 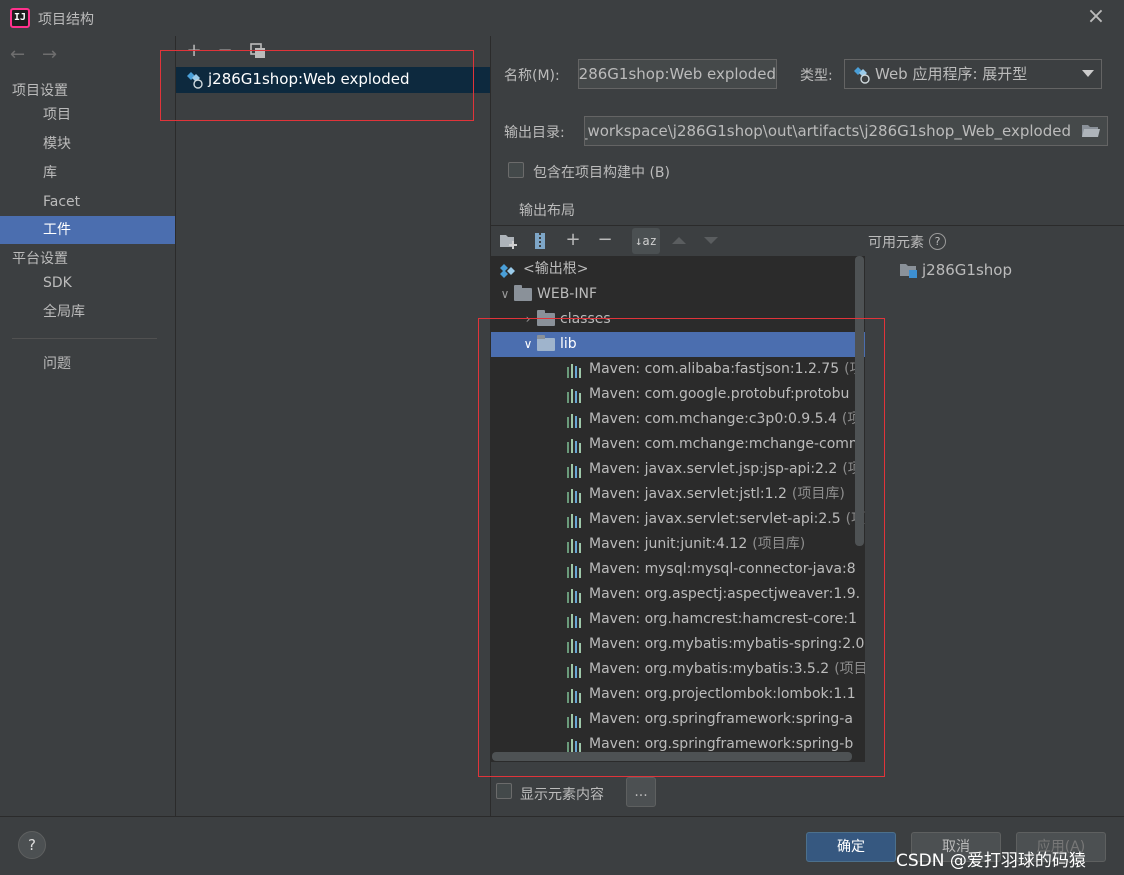 I want to click on help-circle-icon: ?, so click(x=937, y=241).